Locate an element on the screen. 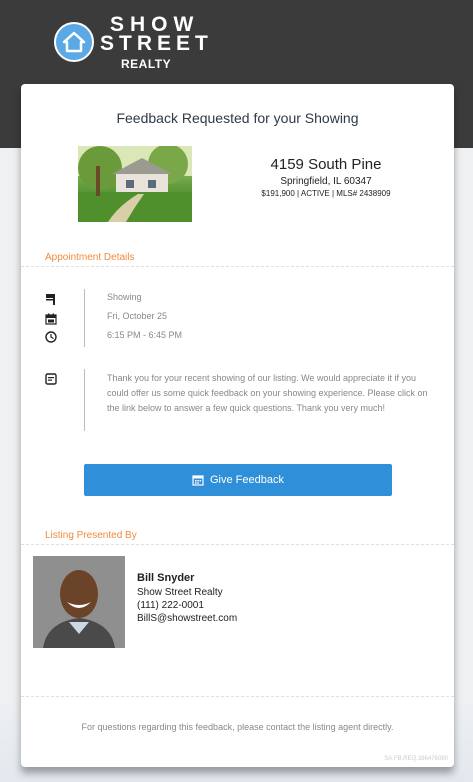 The width and height of the screenshot is (473, 782). appointment-heading: Appointment Details is located at coordinates (90, 257).